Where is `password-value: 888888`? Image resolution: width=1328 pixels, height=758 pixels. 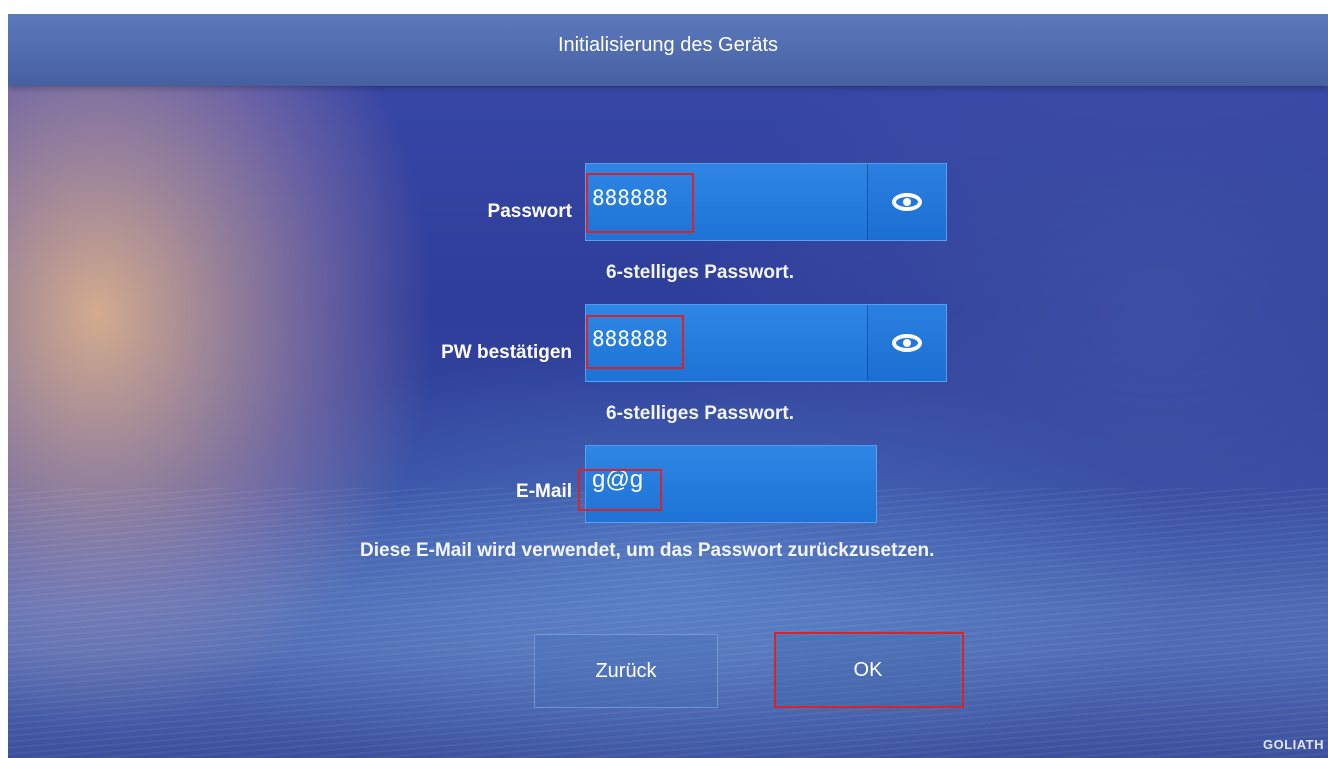
password-value: 888888 is located at coordinates (630, 198).